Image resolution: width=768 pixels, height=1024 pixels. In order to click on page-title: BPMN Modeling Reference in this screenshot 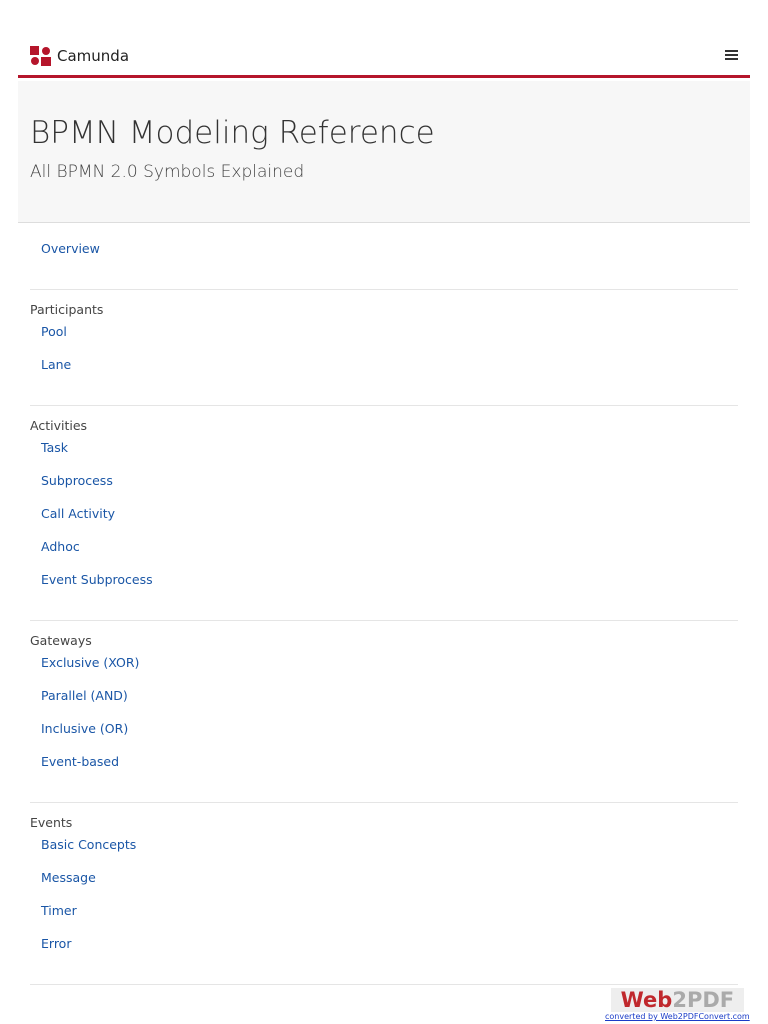, I will do `click(232, 133)`.